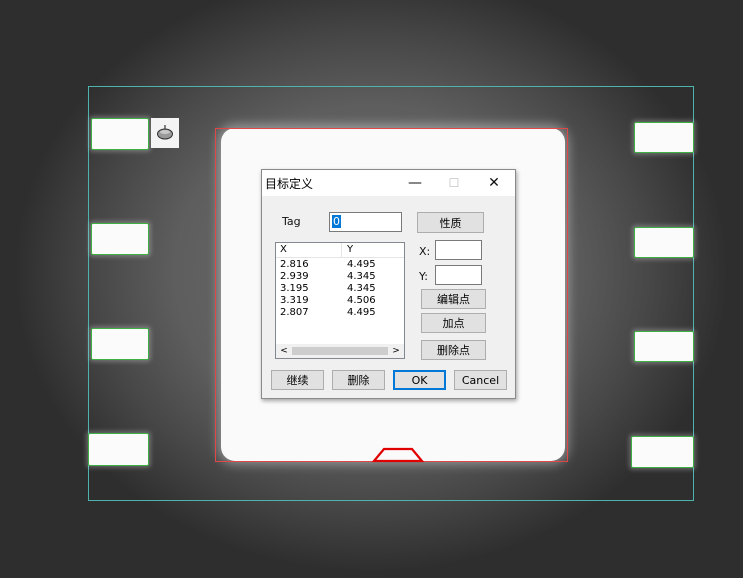 This screenshot has height=578, width=743. I want to click on cell-x: 2.807, so click(294, 312).